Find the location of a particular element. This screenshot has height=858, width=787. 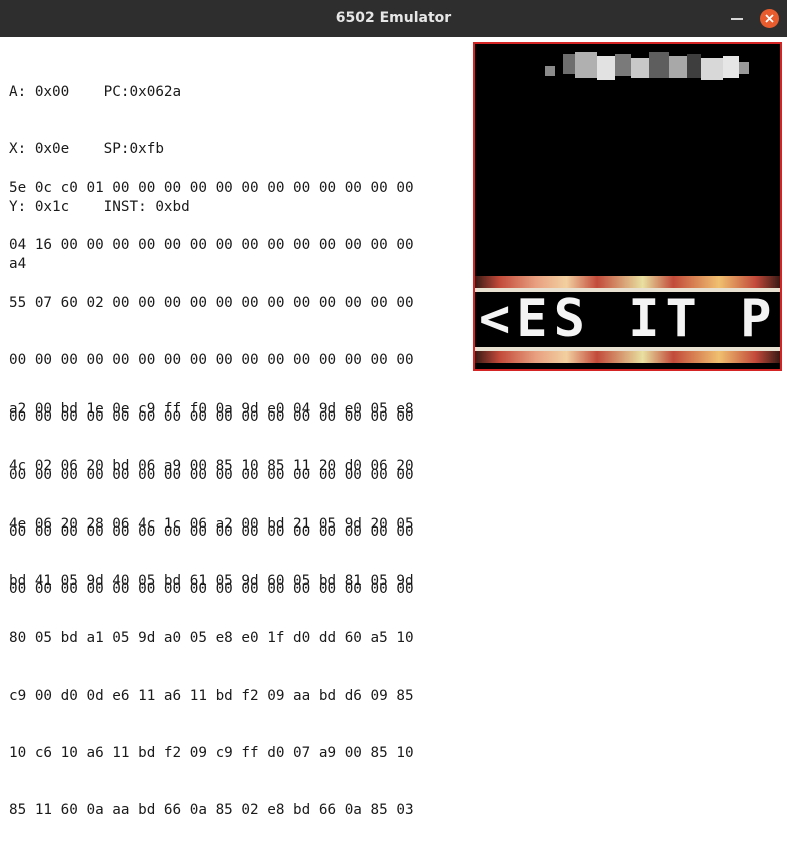

close-icon is located at coordinates (769, 18).